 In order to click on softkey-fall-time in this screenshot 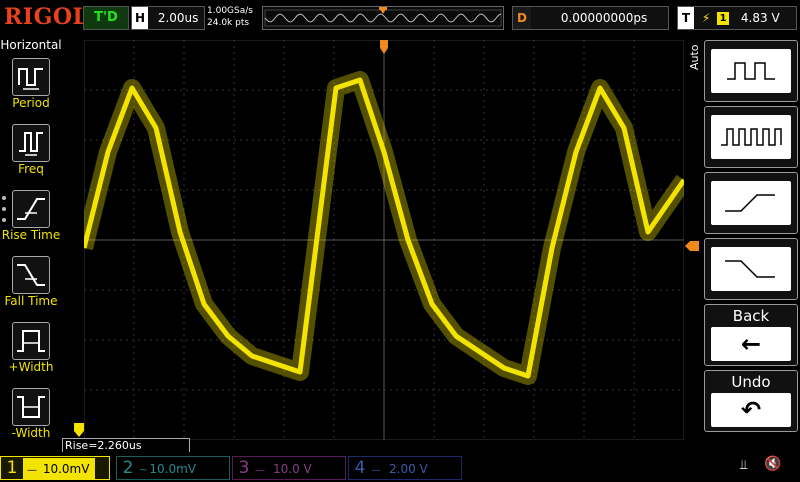, I will do `click(751, 269)`.